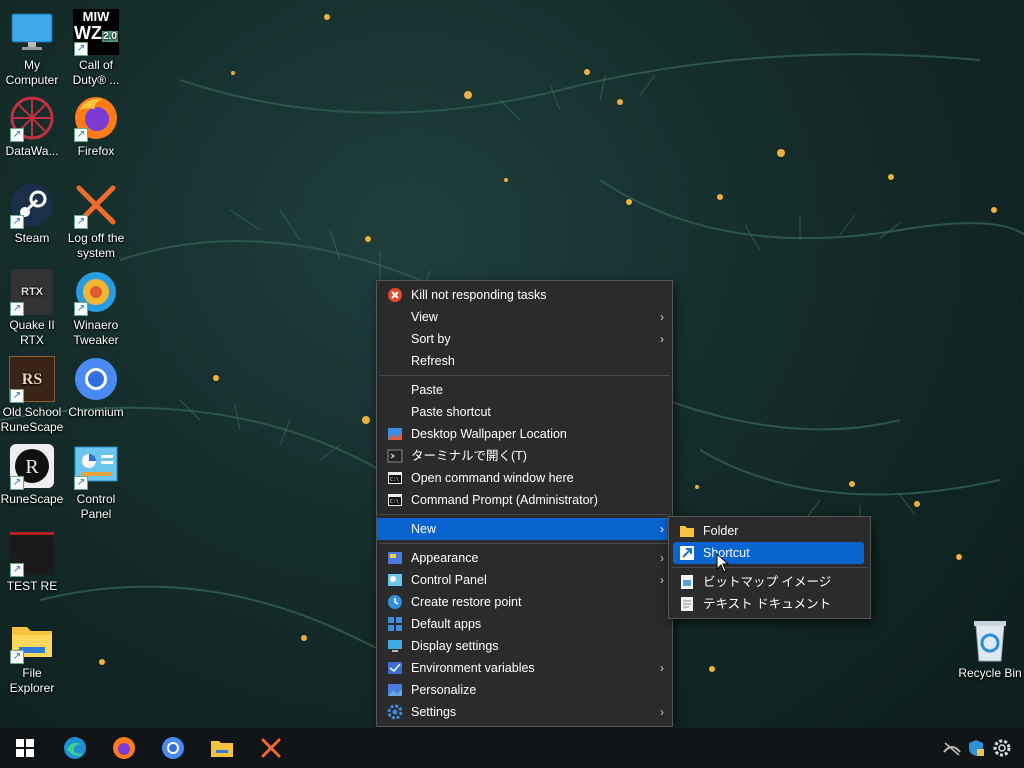  I want to click on cmd-admin-icon: C:\, so click(395, 500).